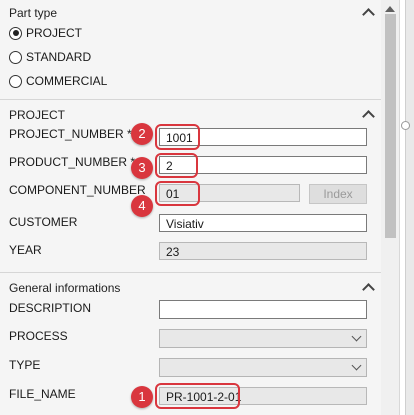 Image resolution: width=414 pixels, height=415 pixels. What do you see at coordinates (54, 33) in the screenshot?
I see `radio-project-label: PROJECT` at bounding box center [54, 33].